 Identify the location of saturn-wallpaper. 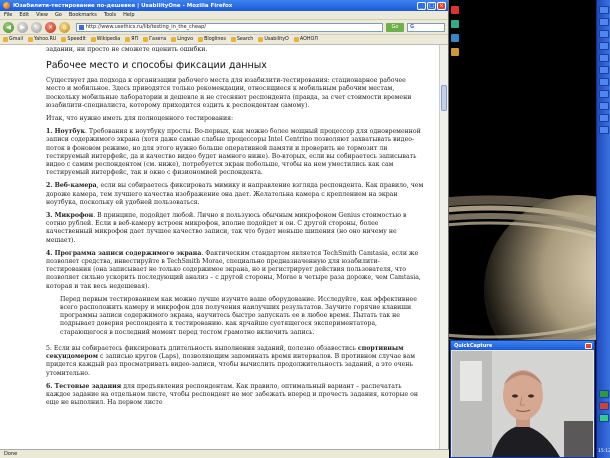
(522, 267).